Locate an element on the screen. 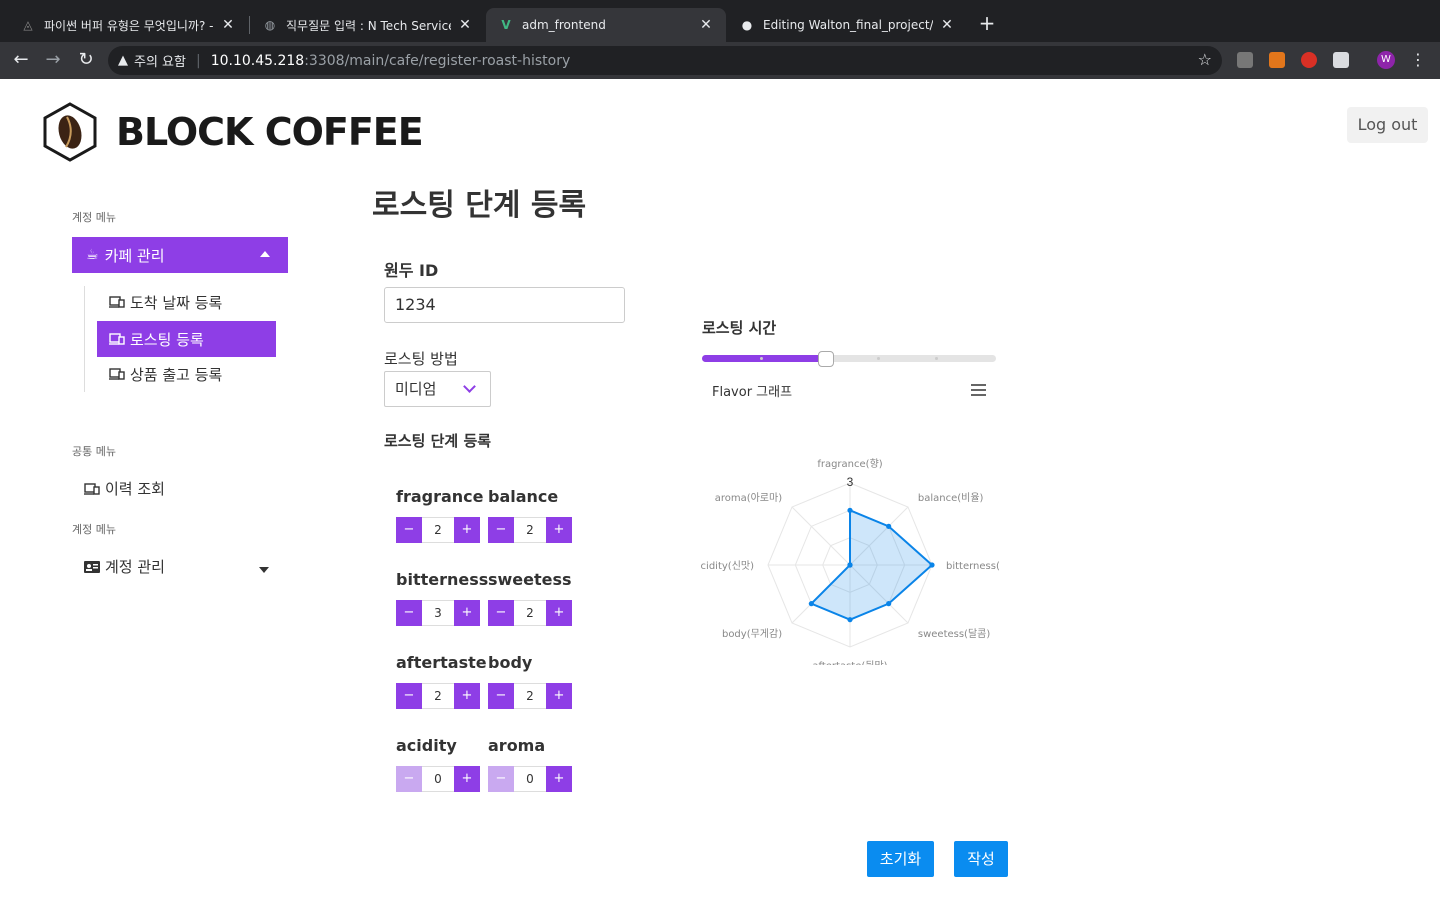 This screenshot has width=1440, height=900. reset-button: 초기화 is located at coordinates (900, 859).